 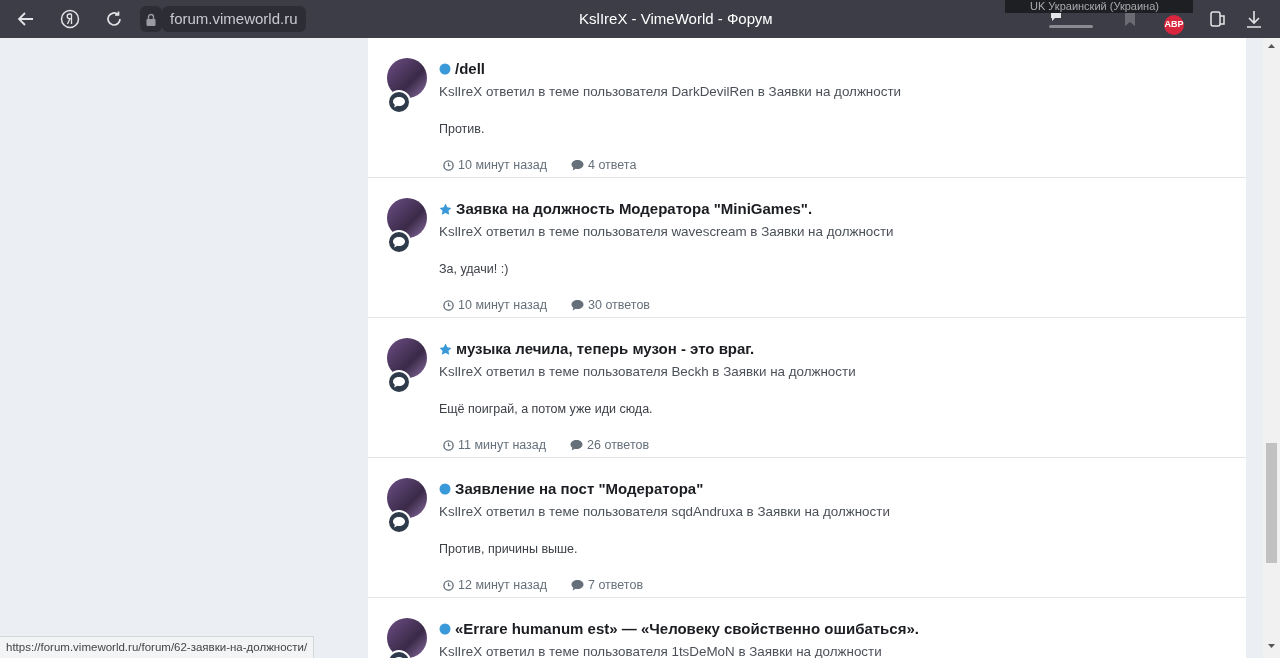 I want to click on topic-link: музыка лечила, теперь музон - это враг., so click(x=605, y=349).